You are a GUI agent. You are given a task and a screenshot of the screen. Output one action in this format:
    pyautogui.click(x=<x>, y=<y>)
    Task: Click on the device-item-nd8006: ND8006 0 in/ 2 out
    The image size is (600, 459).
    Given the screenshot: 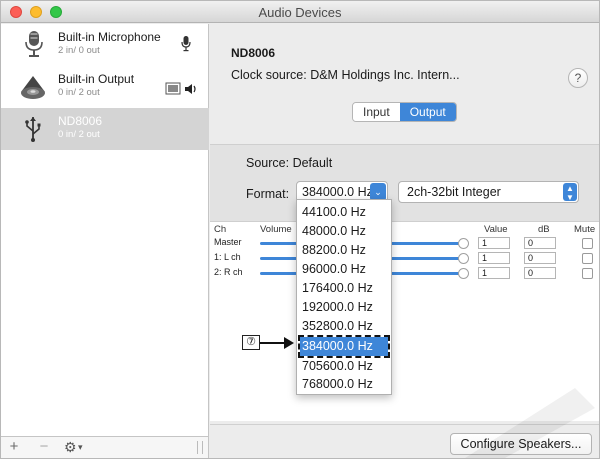 What is the action you would take?
    pyautogui.click(x=105, y=129)
    